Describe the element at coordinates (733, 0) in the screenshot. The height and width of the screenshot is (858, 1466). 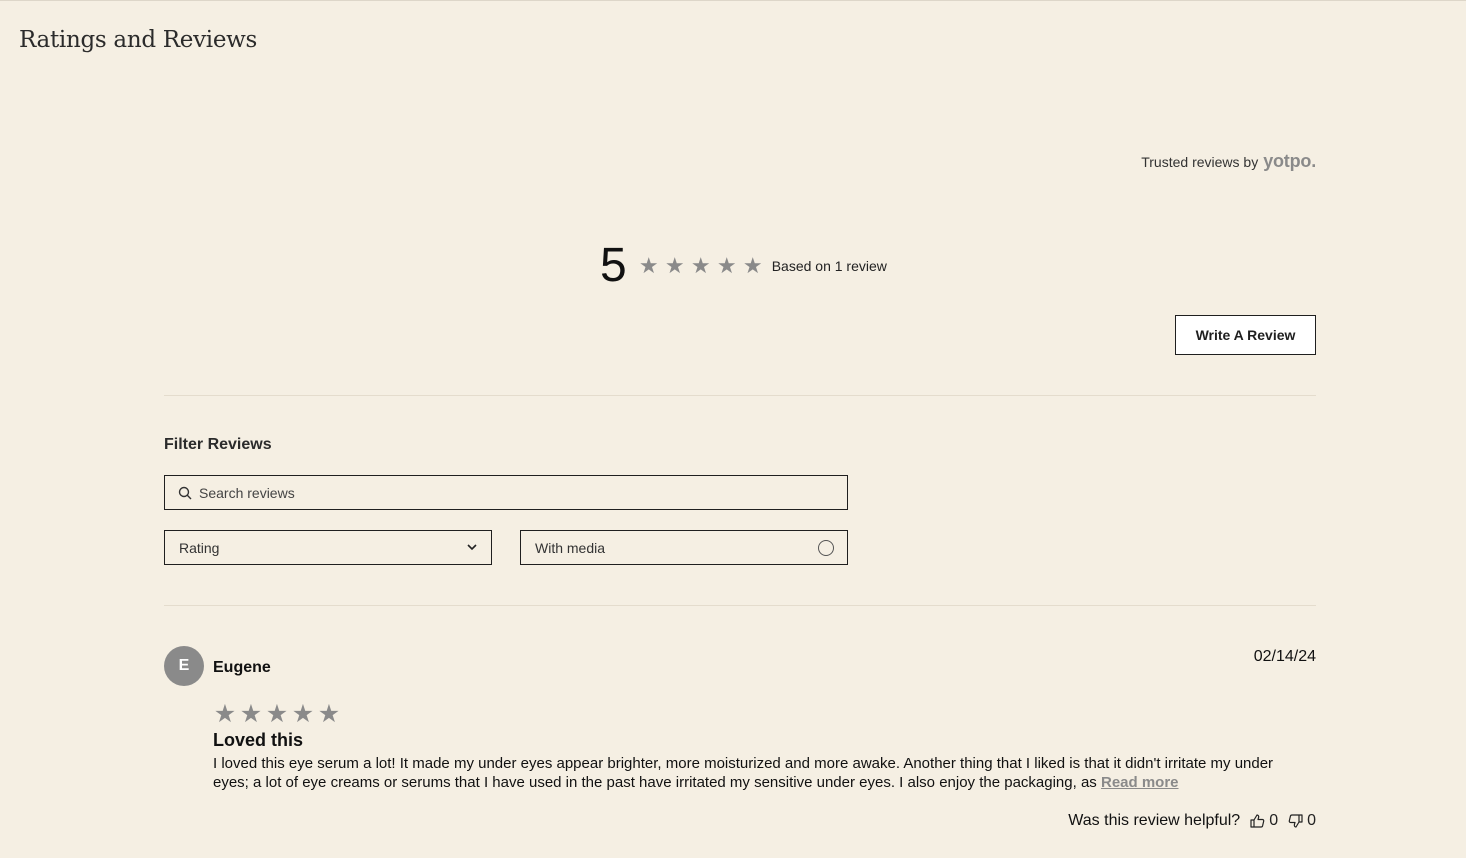
I see `top-divider` at that location.